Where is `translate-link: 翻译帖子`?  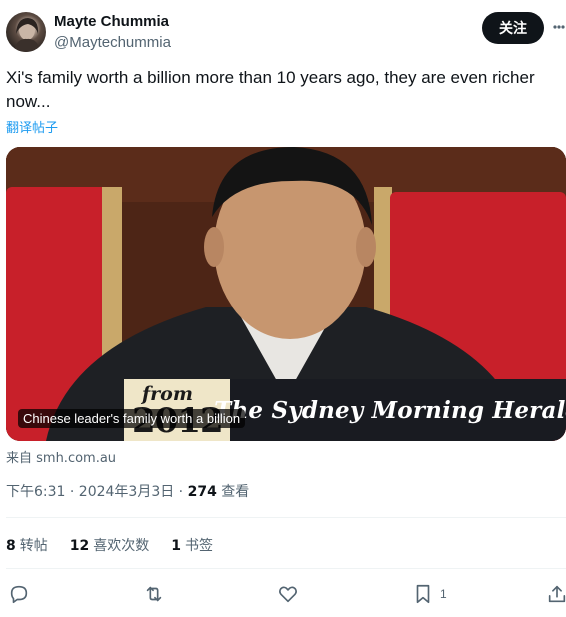 translate-link: 翻译帖子 is located at coordinates (32, 126).